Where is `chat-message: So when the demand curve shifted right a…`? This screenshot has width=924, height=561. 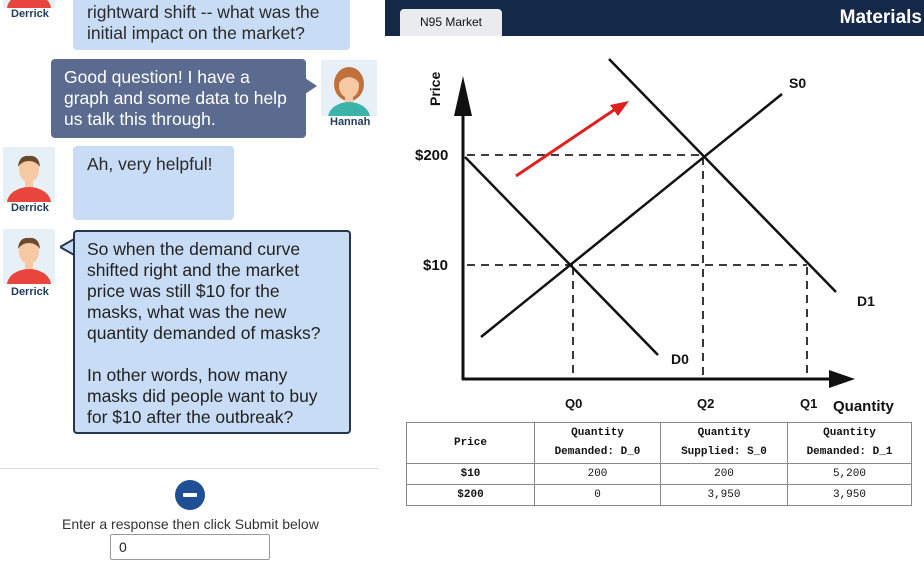
chat-message: So when the demand curve shifted right a… is located at coordinates (212, 332).